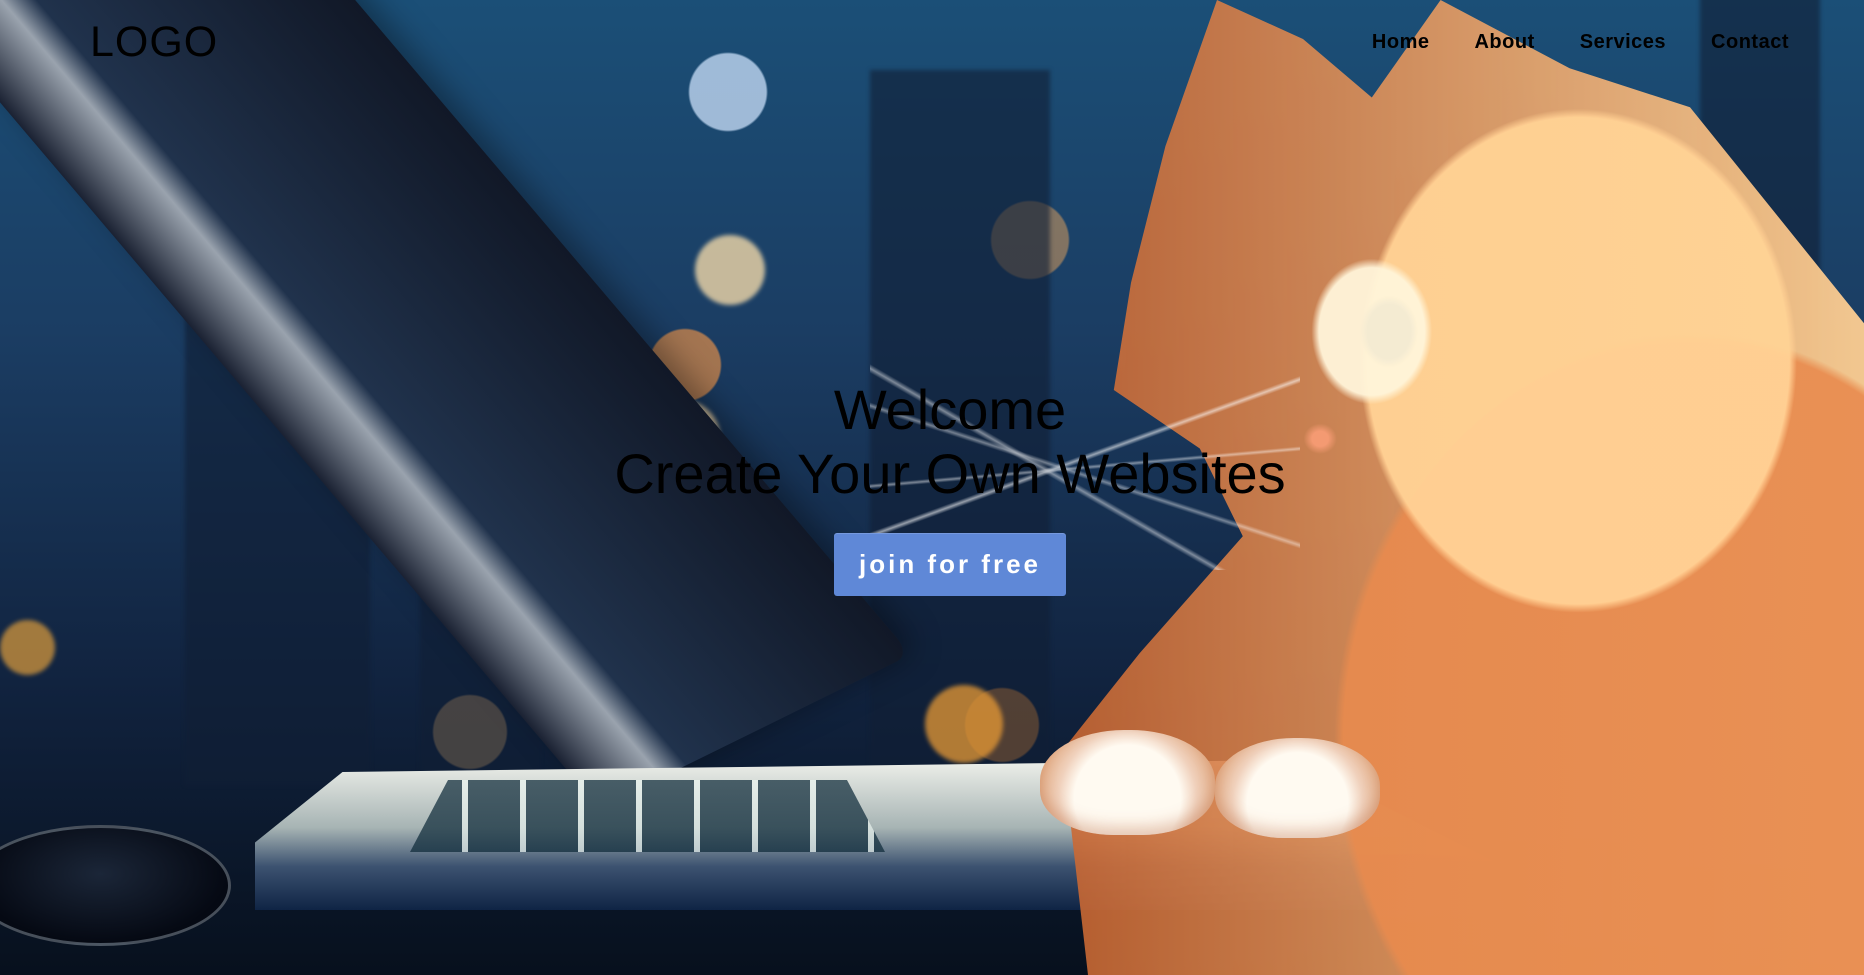  Describe the element at coordinates (1127, 782) in the screenshot. I see `left-kitten-paw` at that location.